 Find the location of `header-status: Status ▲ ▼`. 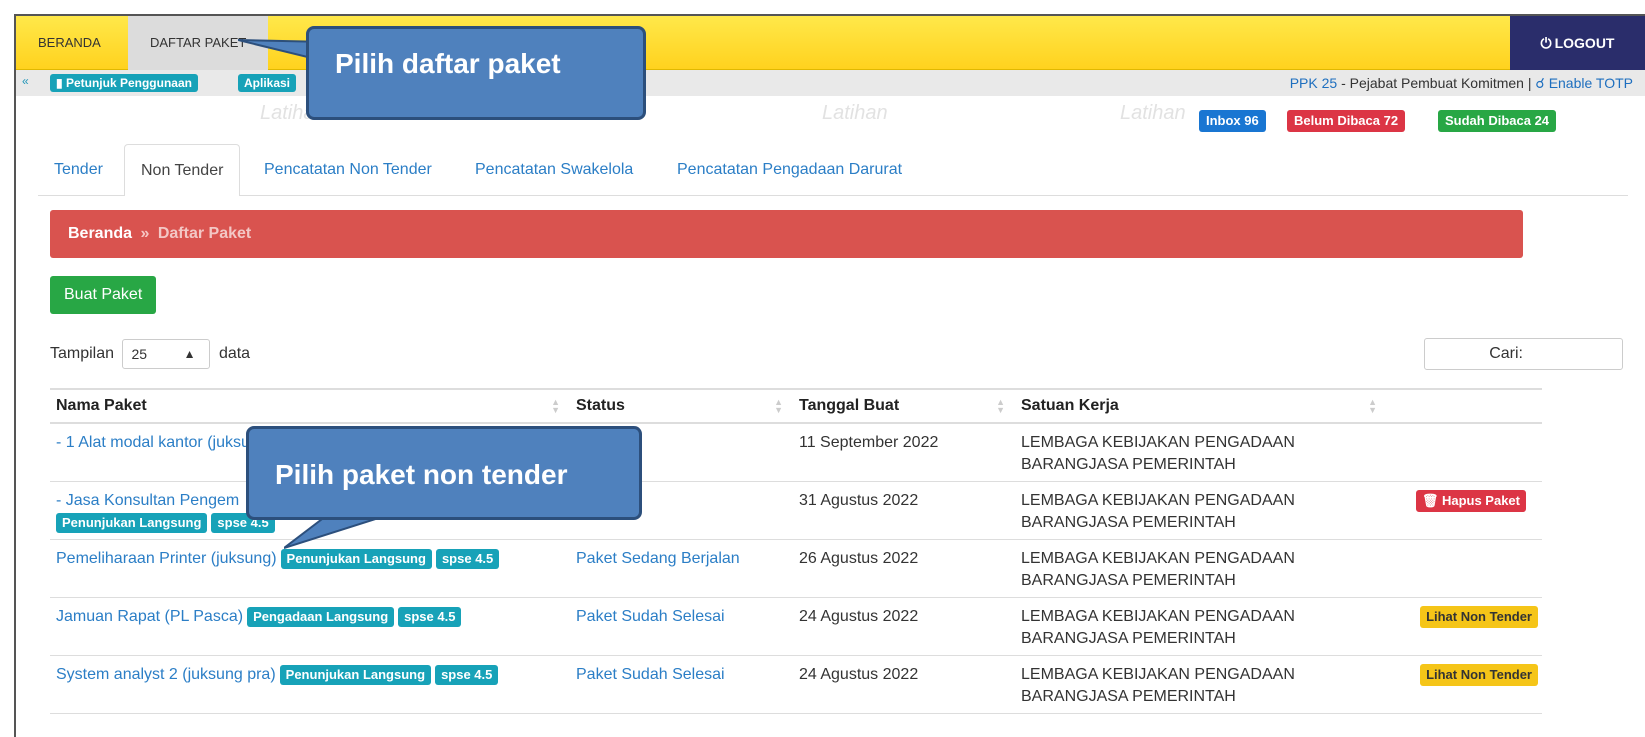

header-status: Status ▲ ▼ is located at coordinates (681, 406).